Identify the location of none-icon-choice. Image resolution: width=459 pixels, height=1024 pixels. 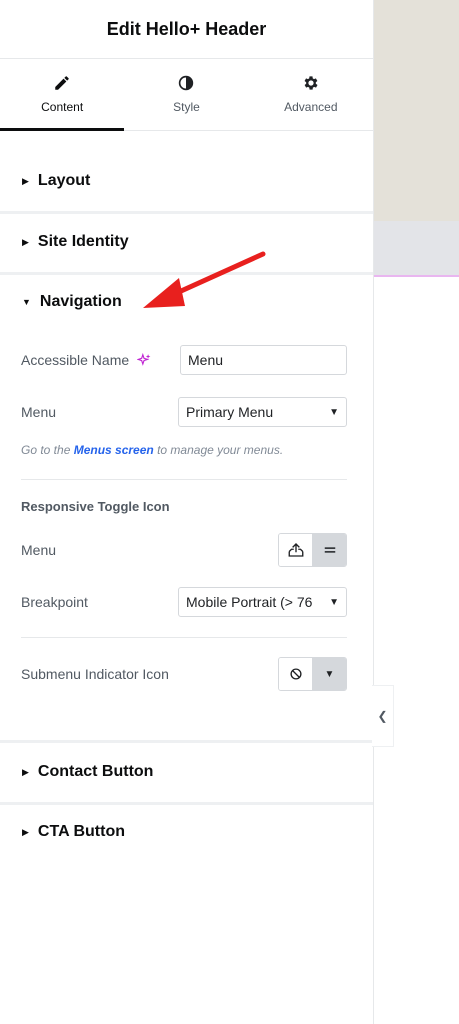
(295, 674).